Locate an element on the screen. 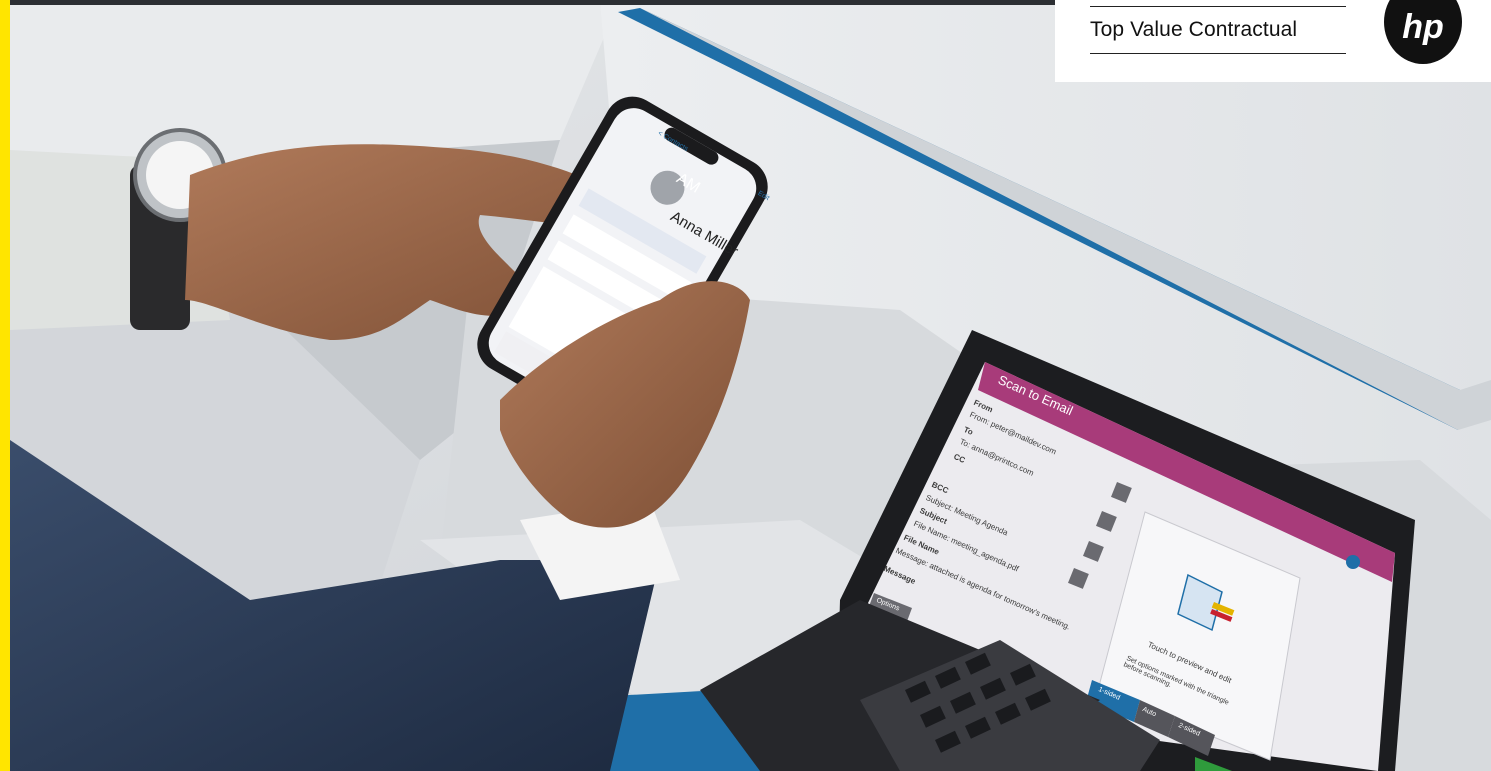  brand-rule-top is located at coordinates (1218, 6).